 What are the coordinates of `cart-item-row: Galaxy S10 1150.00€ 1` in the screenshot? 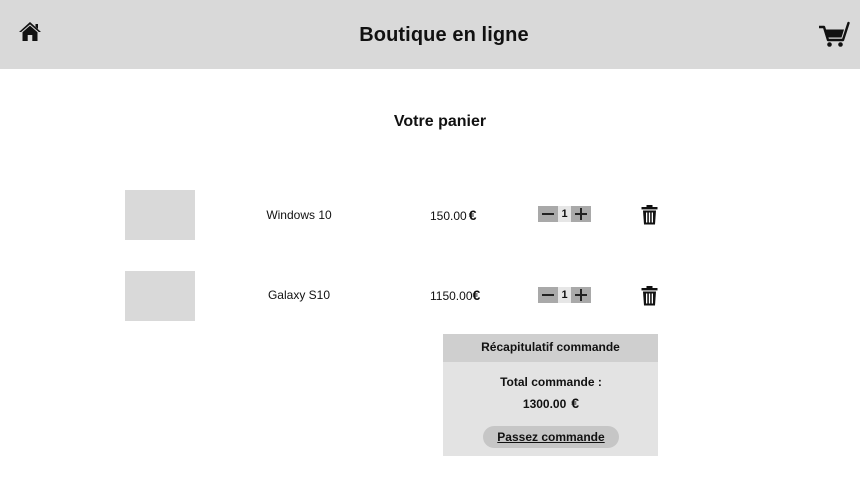 It's located at (430, 297).